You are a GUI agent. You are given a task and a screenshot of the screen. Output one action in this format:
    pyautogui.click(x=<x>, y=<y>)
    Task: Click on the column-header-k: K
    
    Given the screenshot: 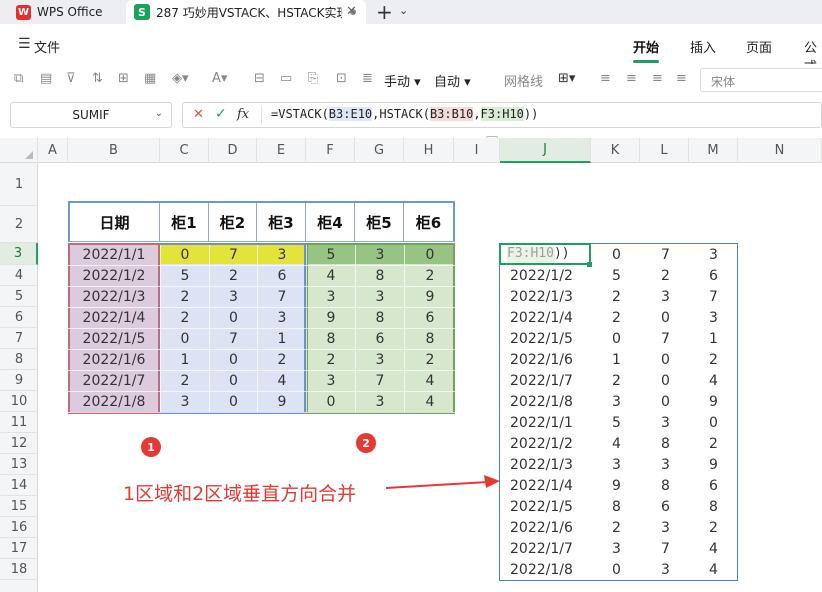 What is the action you would take?
    pyautogui.click(x=615, y=150)
    